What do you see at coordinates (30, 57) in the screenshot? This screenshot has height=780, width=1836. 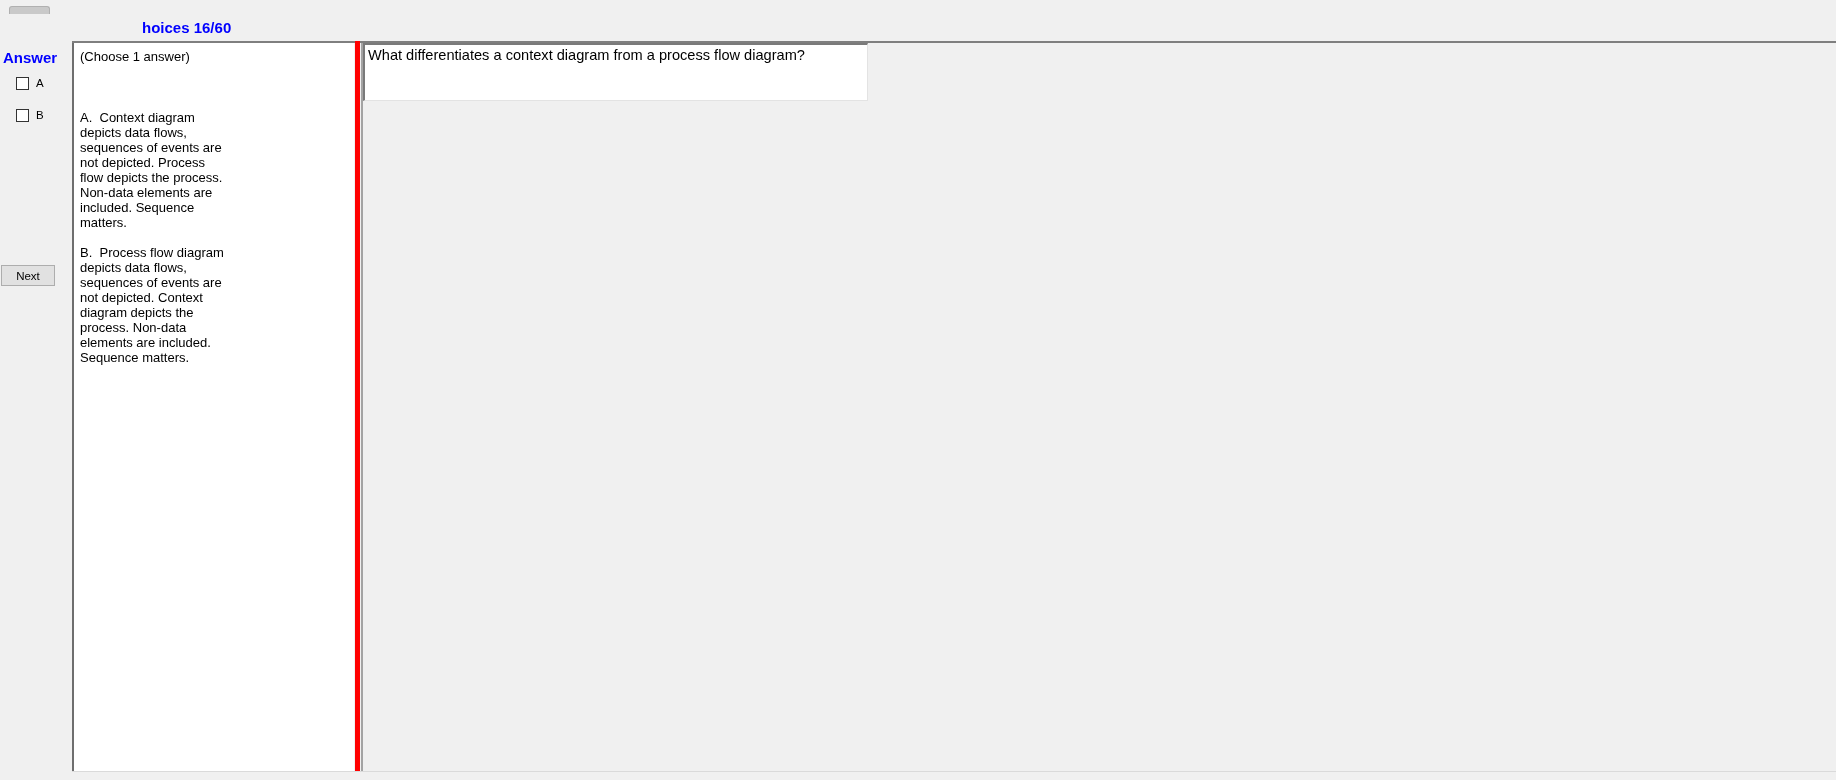 I see `answer-heading: Answer` at bounding box center [30, 57].